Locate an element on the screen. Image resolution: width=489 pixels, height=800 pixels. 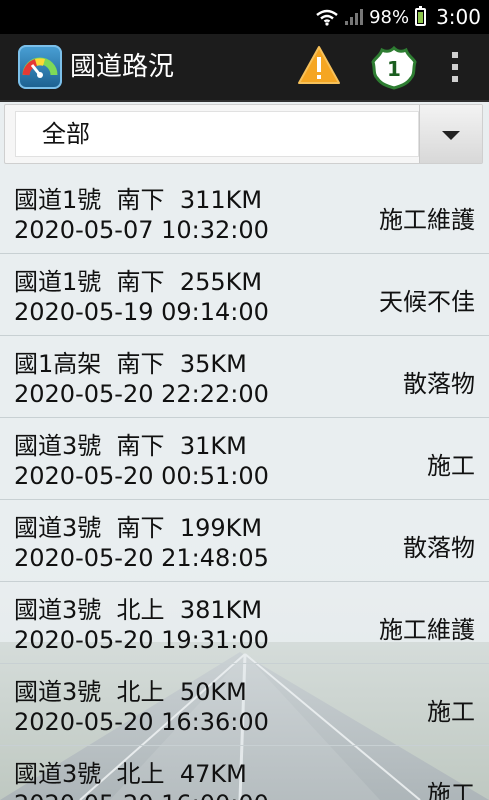
event-time: 2020-05-20 22:22:00 is located at coordinates (141, 394).